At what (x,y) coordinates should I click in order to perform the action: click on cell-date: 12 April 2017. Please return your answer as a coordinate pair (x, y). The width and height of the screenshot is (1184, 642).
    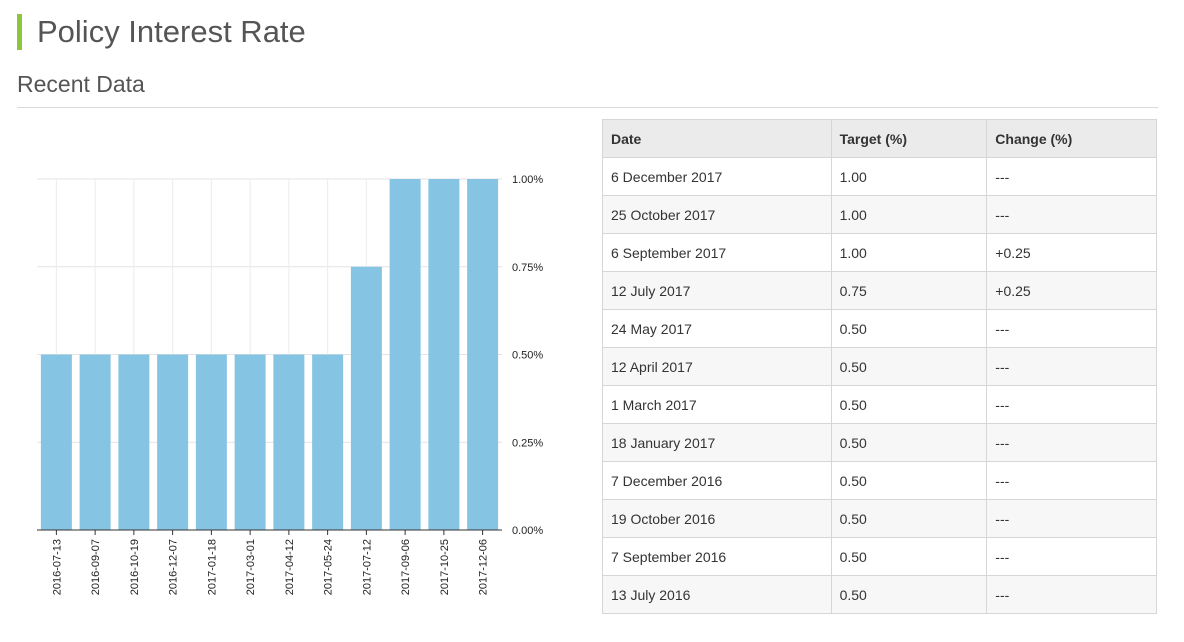
    Looking at the image, I should click on (717, 366).